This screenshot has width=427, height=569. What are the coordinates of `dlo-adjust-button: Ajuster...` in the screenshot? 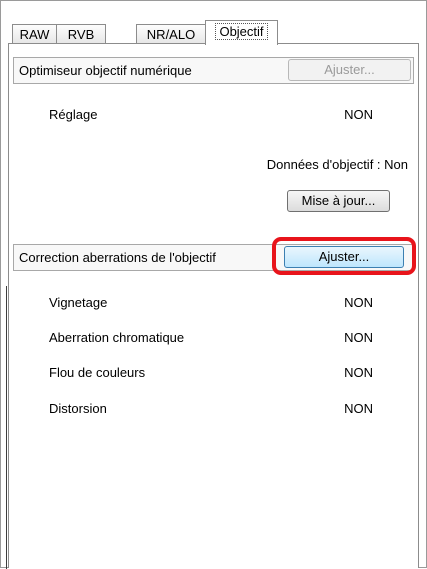 It's located at (349, 70).